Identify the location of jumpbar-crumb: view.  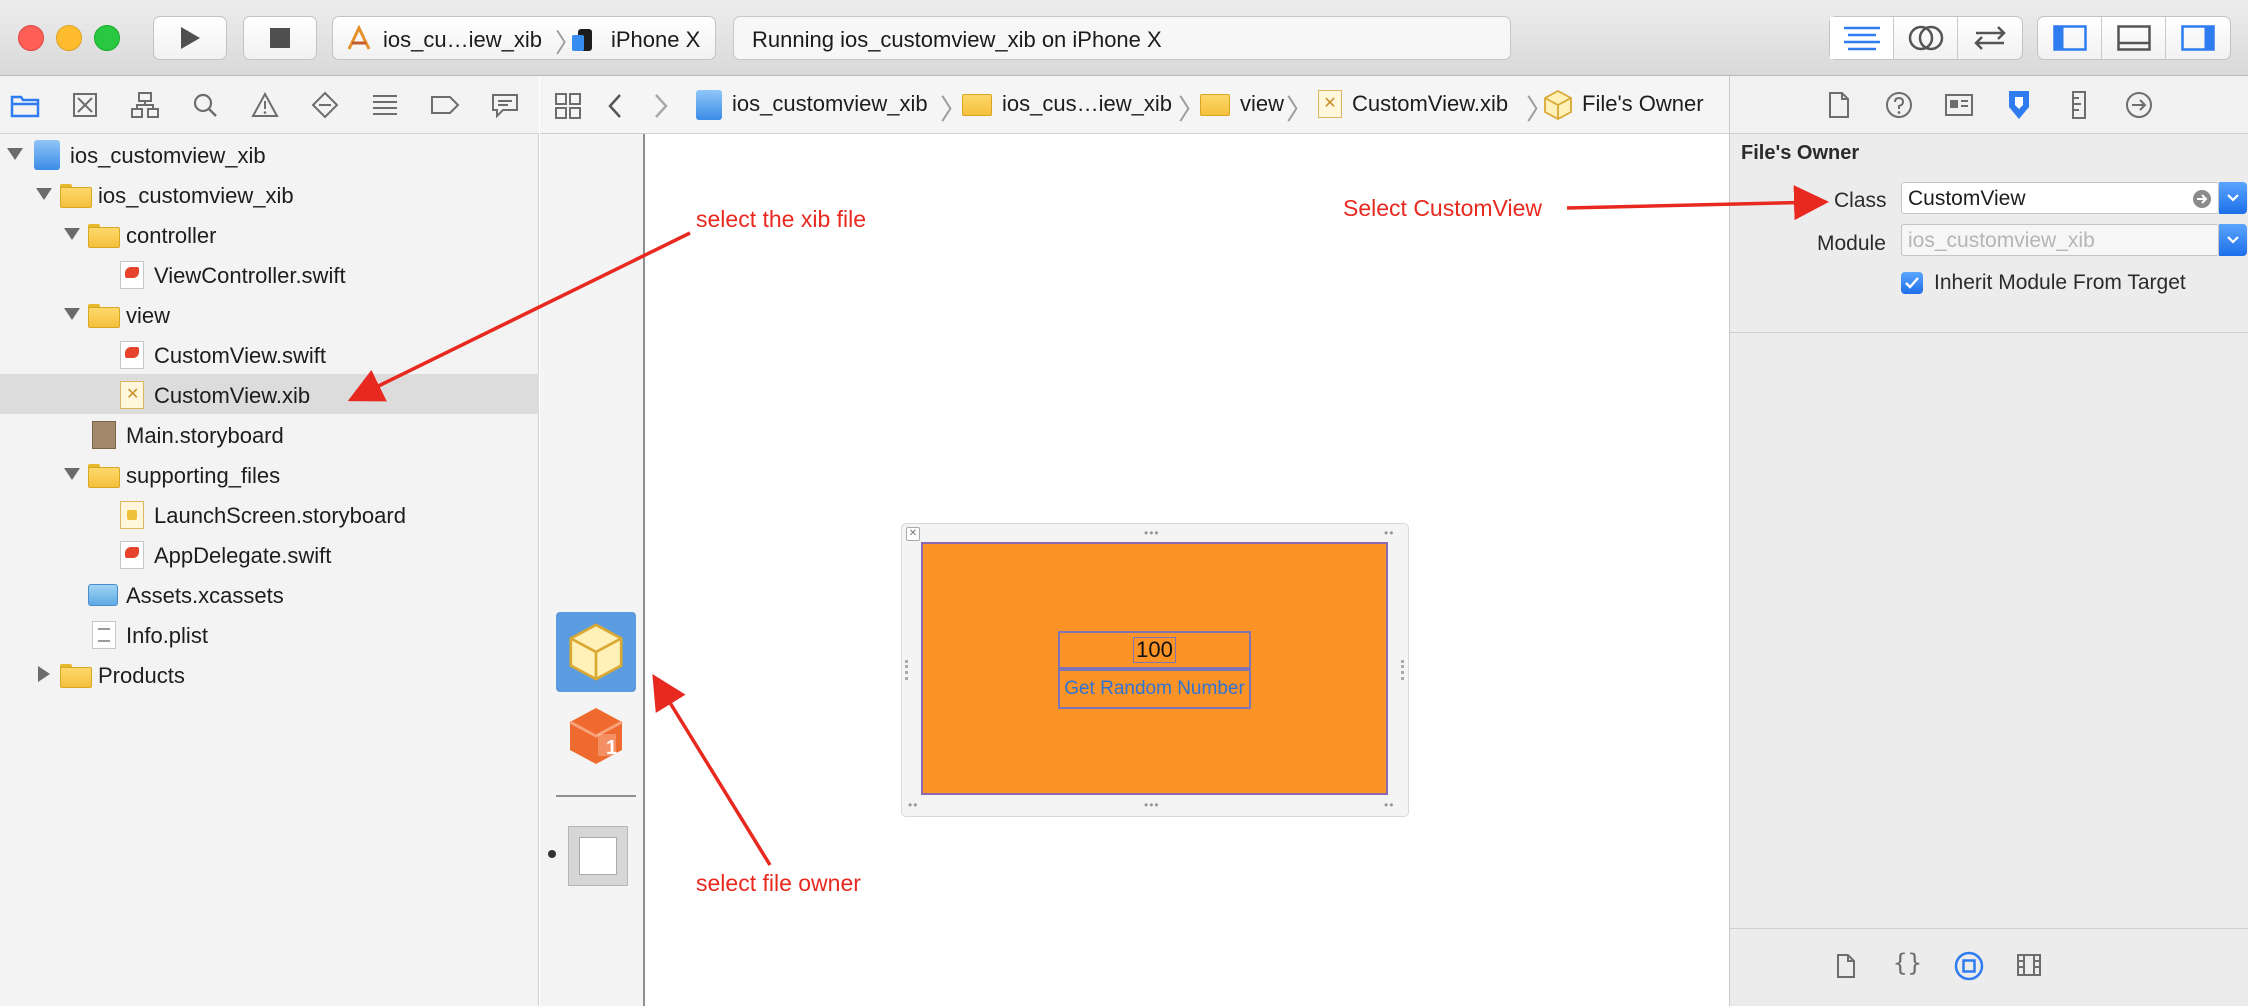
(1262, 104).